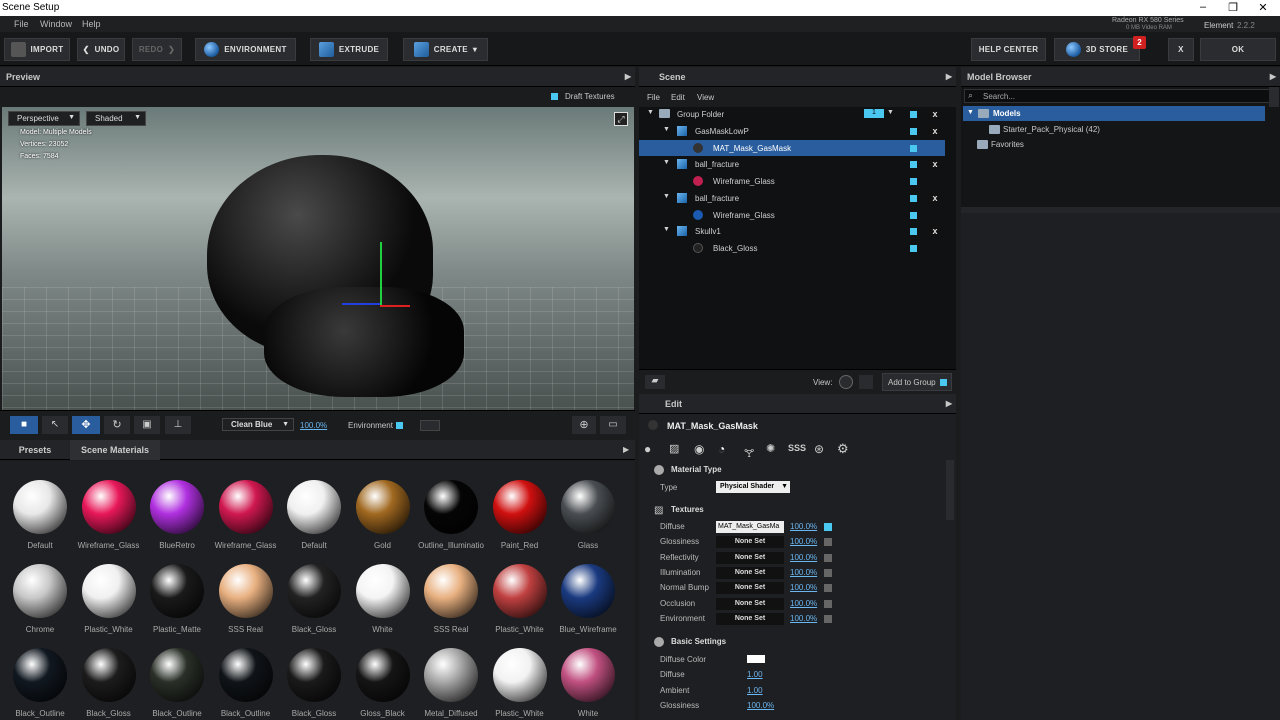 This screenshot has height=720, width=1280. I want to click on reflect-icon: ◉, so click(699, 449).